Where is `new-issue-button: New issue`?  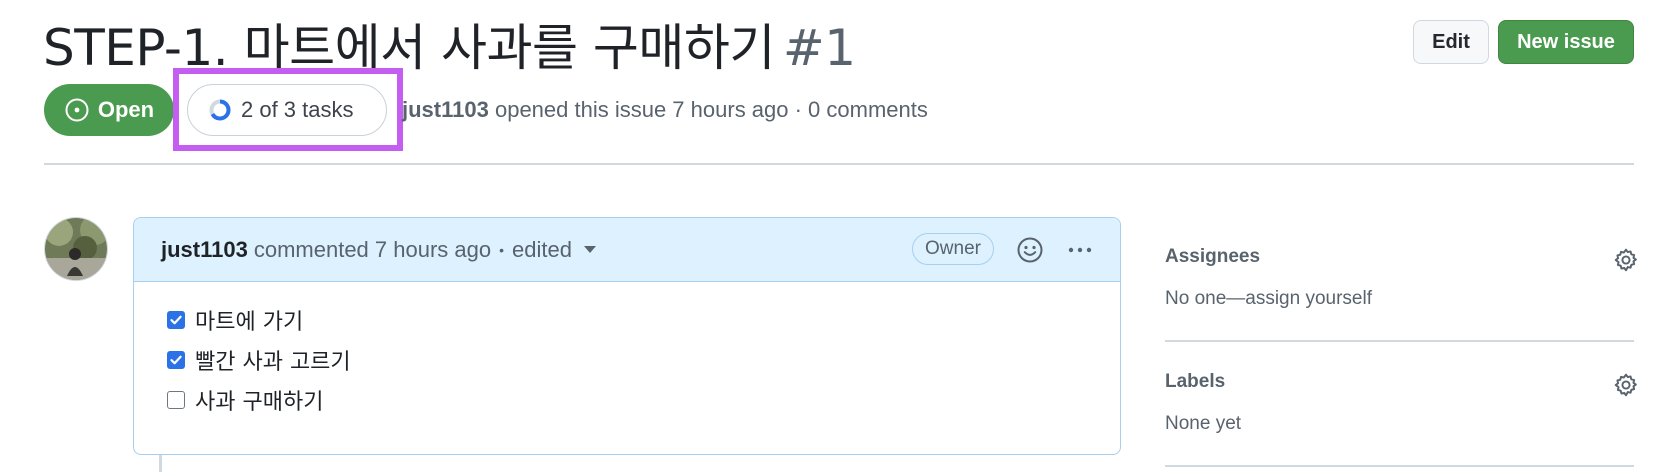 new-issue-button: New issue is located at coordinates (1566, 42).